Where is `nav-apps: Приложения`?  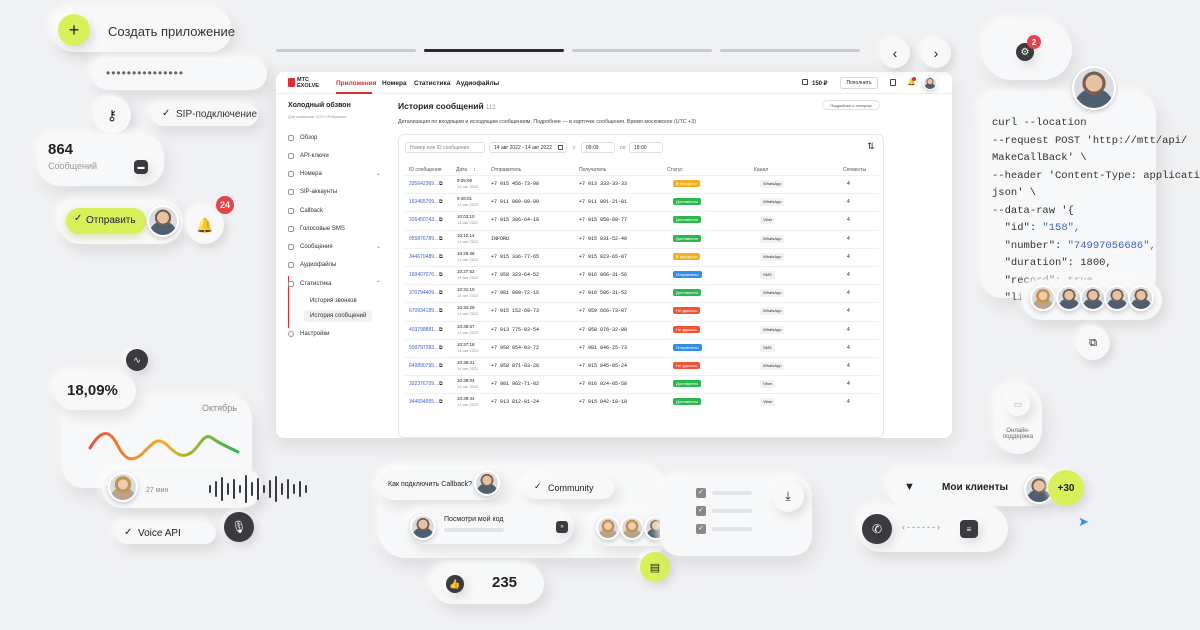
nav-apps: Приложения is located at coordinates (356, 83).